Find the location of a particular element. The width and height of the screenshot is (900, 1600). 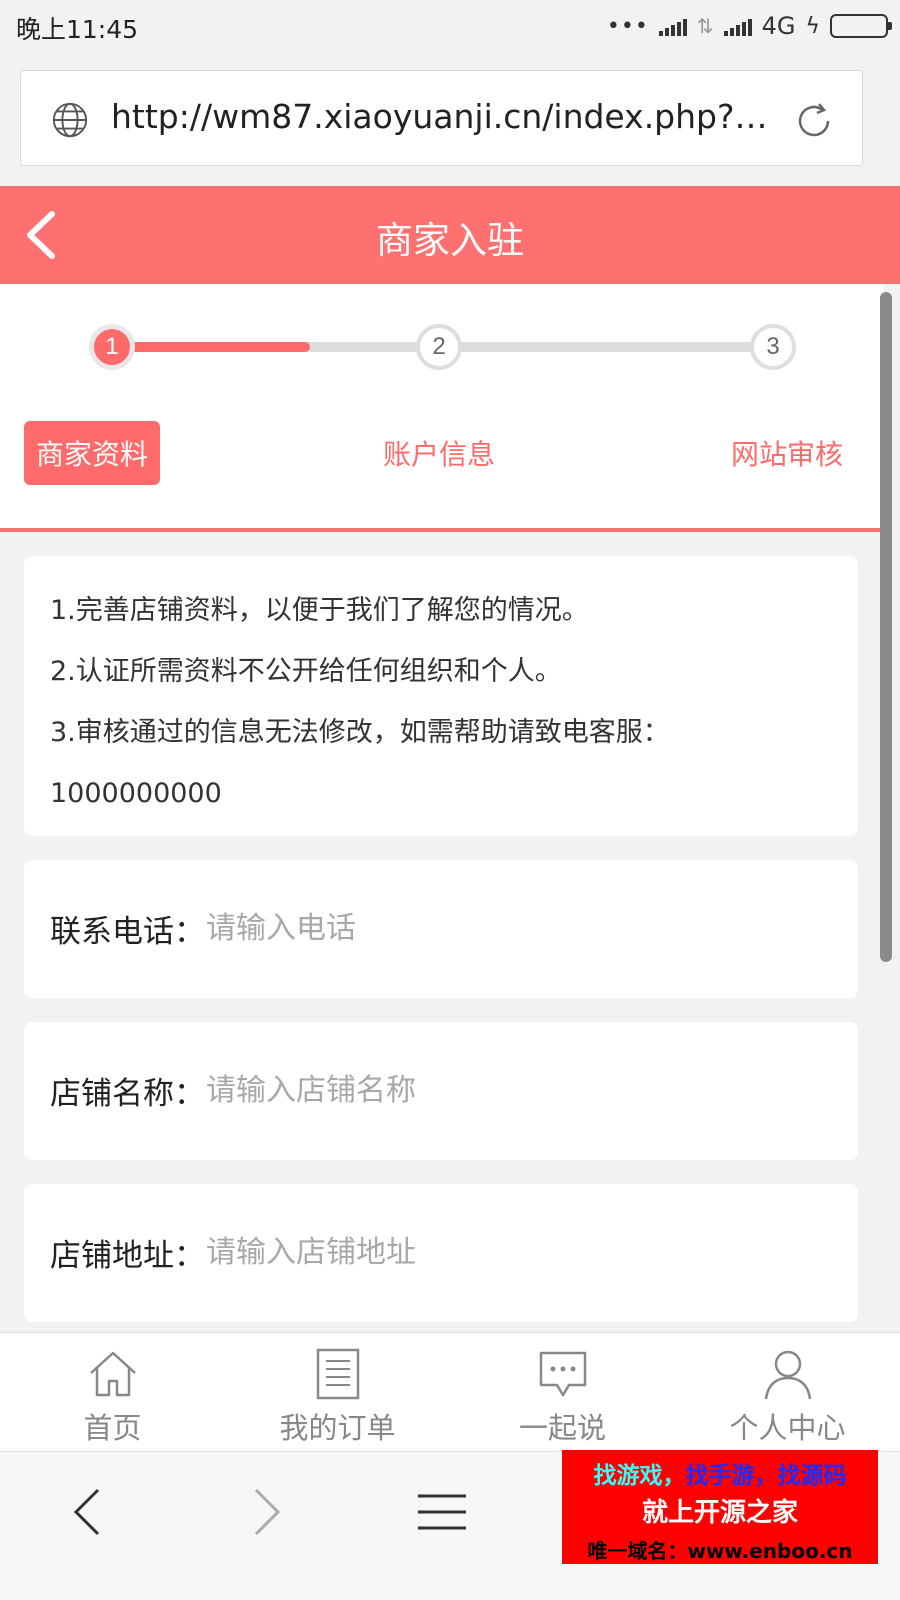

home-icon is located at coordinates (112, 1374).